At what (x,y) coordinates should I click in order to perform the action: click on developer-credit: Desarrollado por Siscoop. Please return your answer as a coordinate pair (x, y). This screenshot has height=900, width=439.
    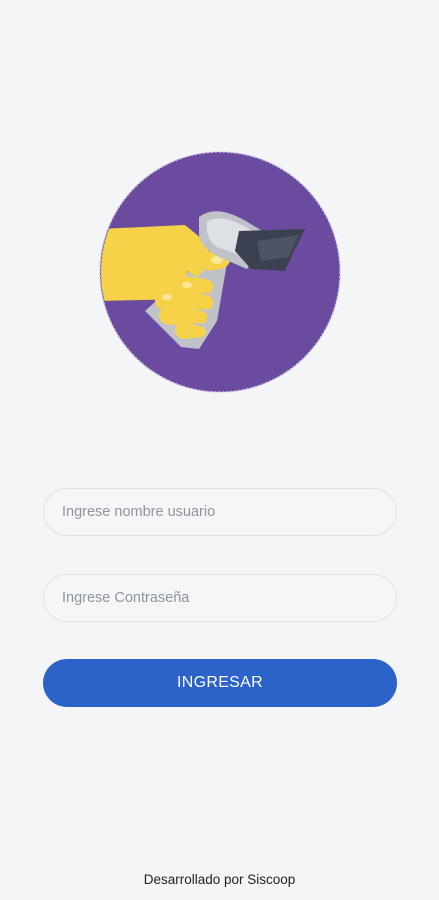
    Looking at the image, I should click on (219, 879).